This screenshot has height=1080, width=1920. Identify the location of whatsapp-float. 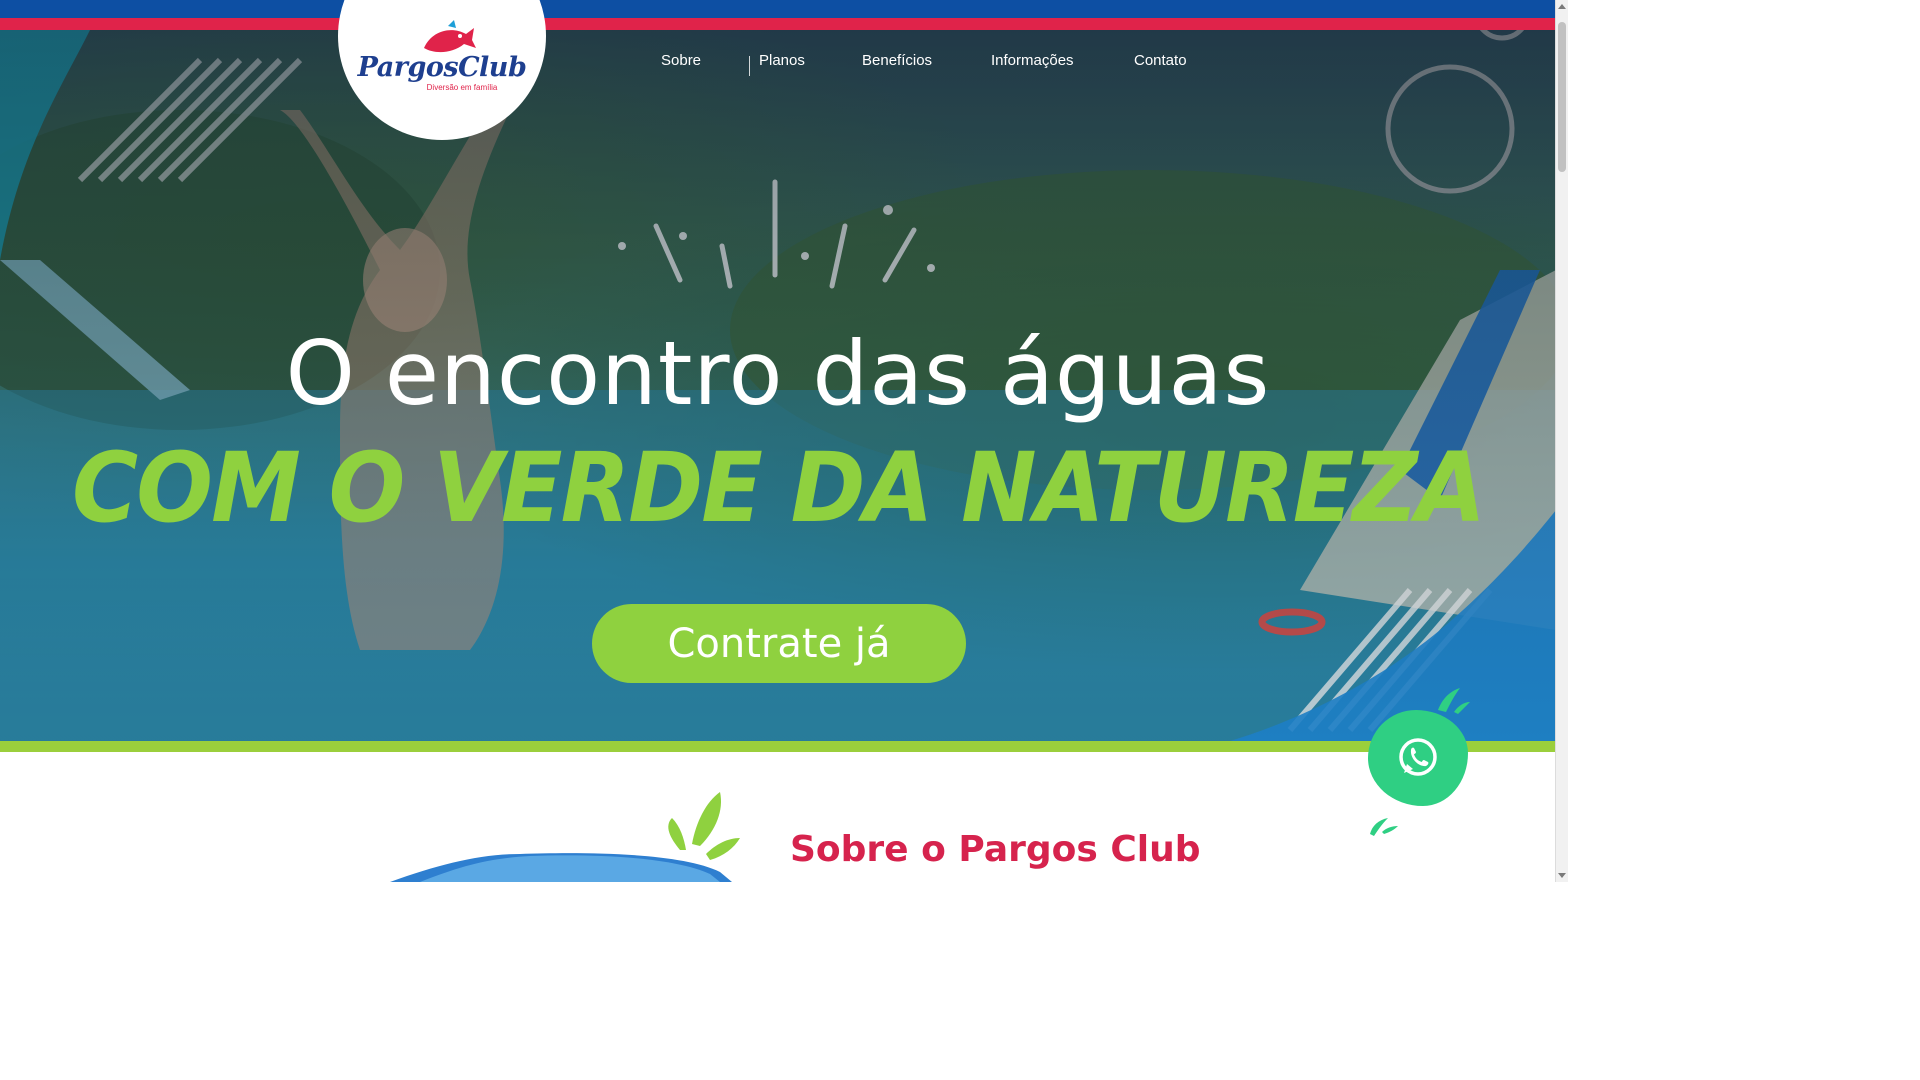
(1419, 761).